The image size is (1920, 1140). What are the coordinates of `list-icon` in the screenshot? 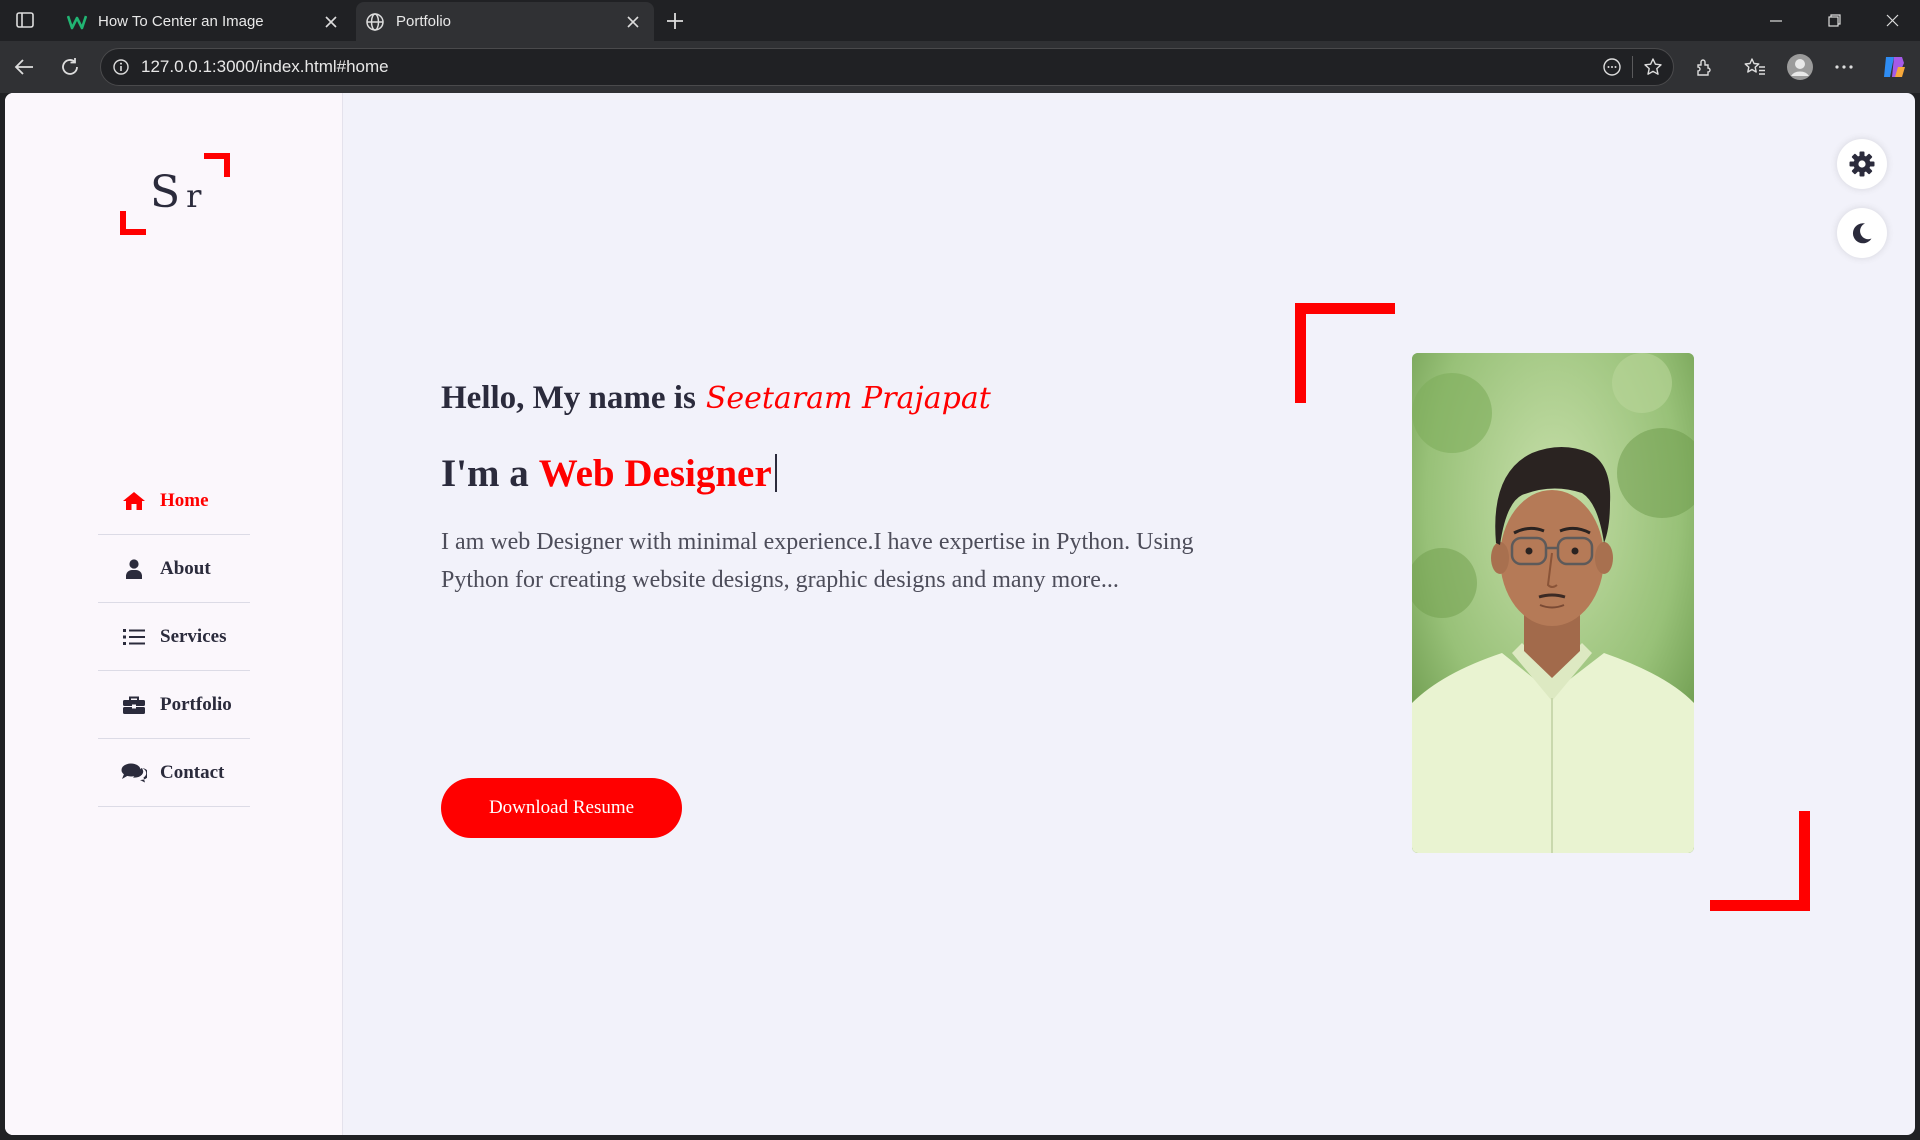 It's located at (134, 637).